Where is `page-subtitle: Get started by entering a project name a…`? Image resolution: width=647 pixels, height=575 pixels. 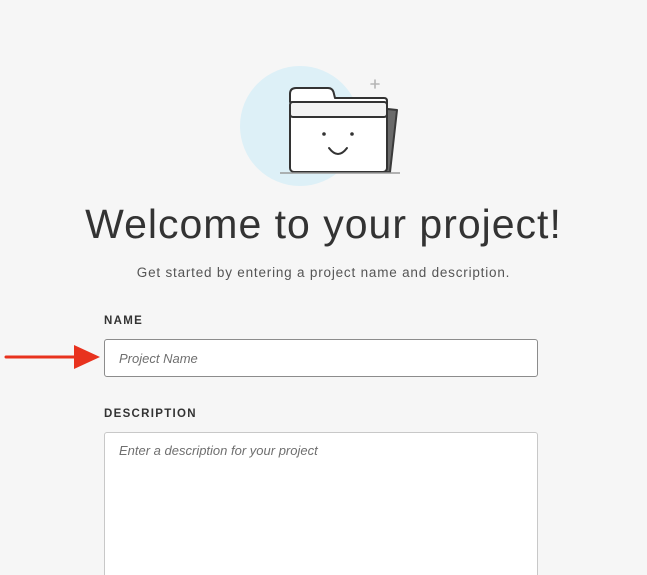 page-subtitle: Get started by entering a project name a… is located at coordinates (323, 272).